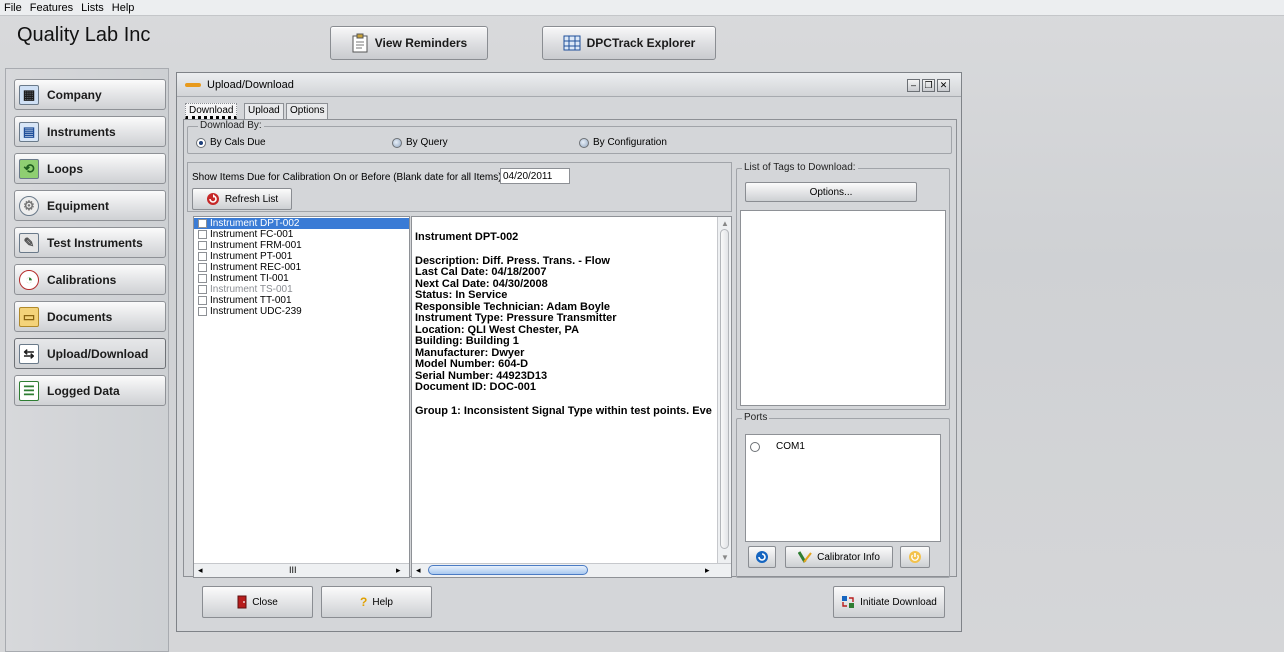 The height and width of the screenshot is (652, 1284). Describe the element at coordinates (420, 142) in the screenshot. I see `radio-by-query: By Query` at that location.